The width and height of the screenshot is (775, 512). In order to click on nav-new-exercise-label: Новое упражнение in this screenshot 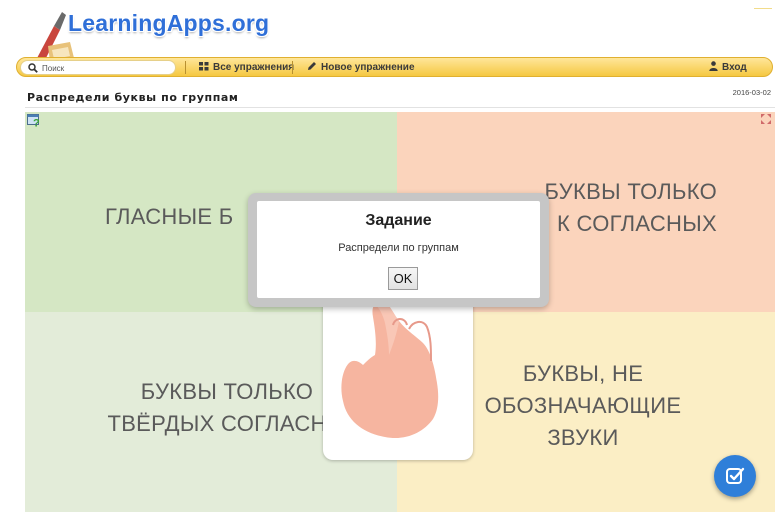, I will do `click(368, 67)`.